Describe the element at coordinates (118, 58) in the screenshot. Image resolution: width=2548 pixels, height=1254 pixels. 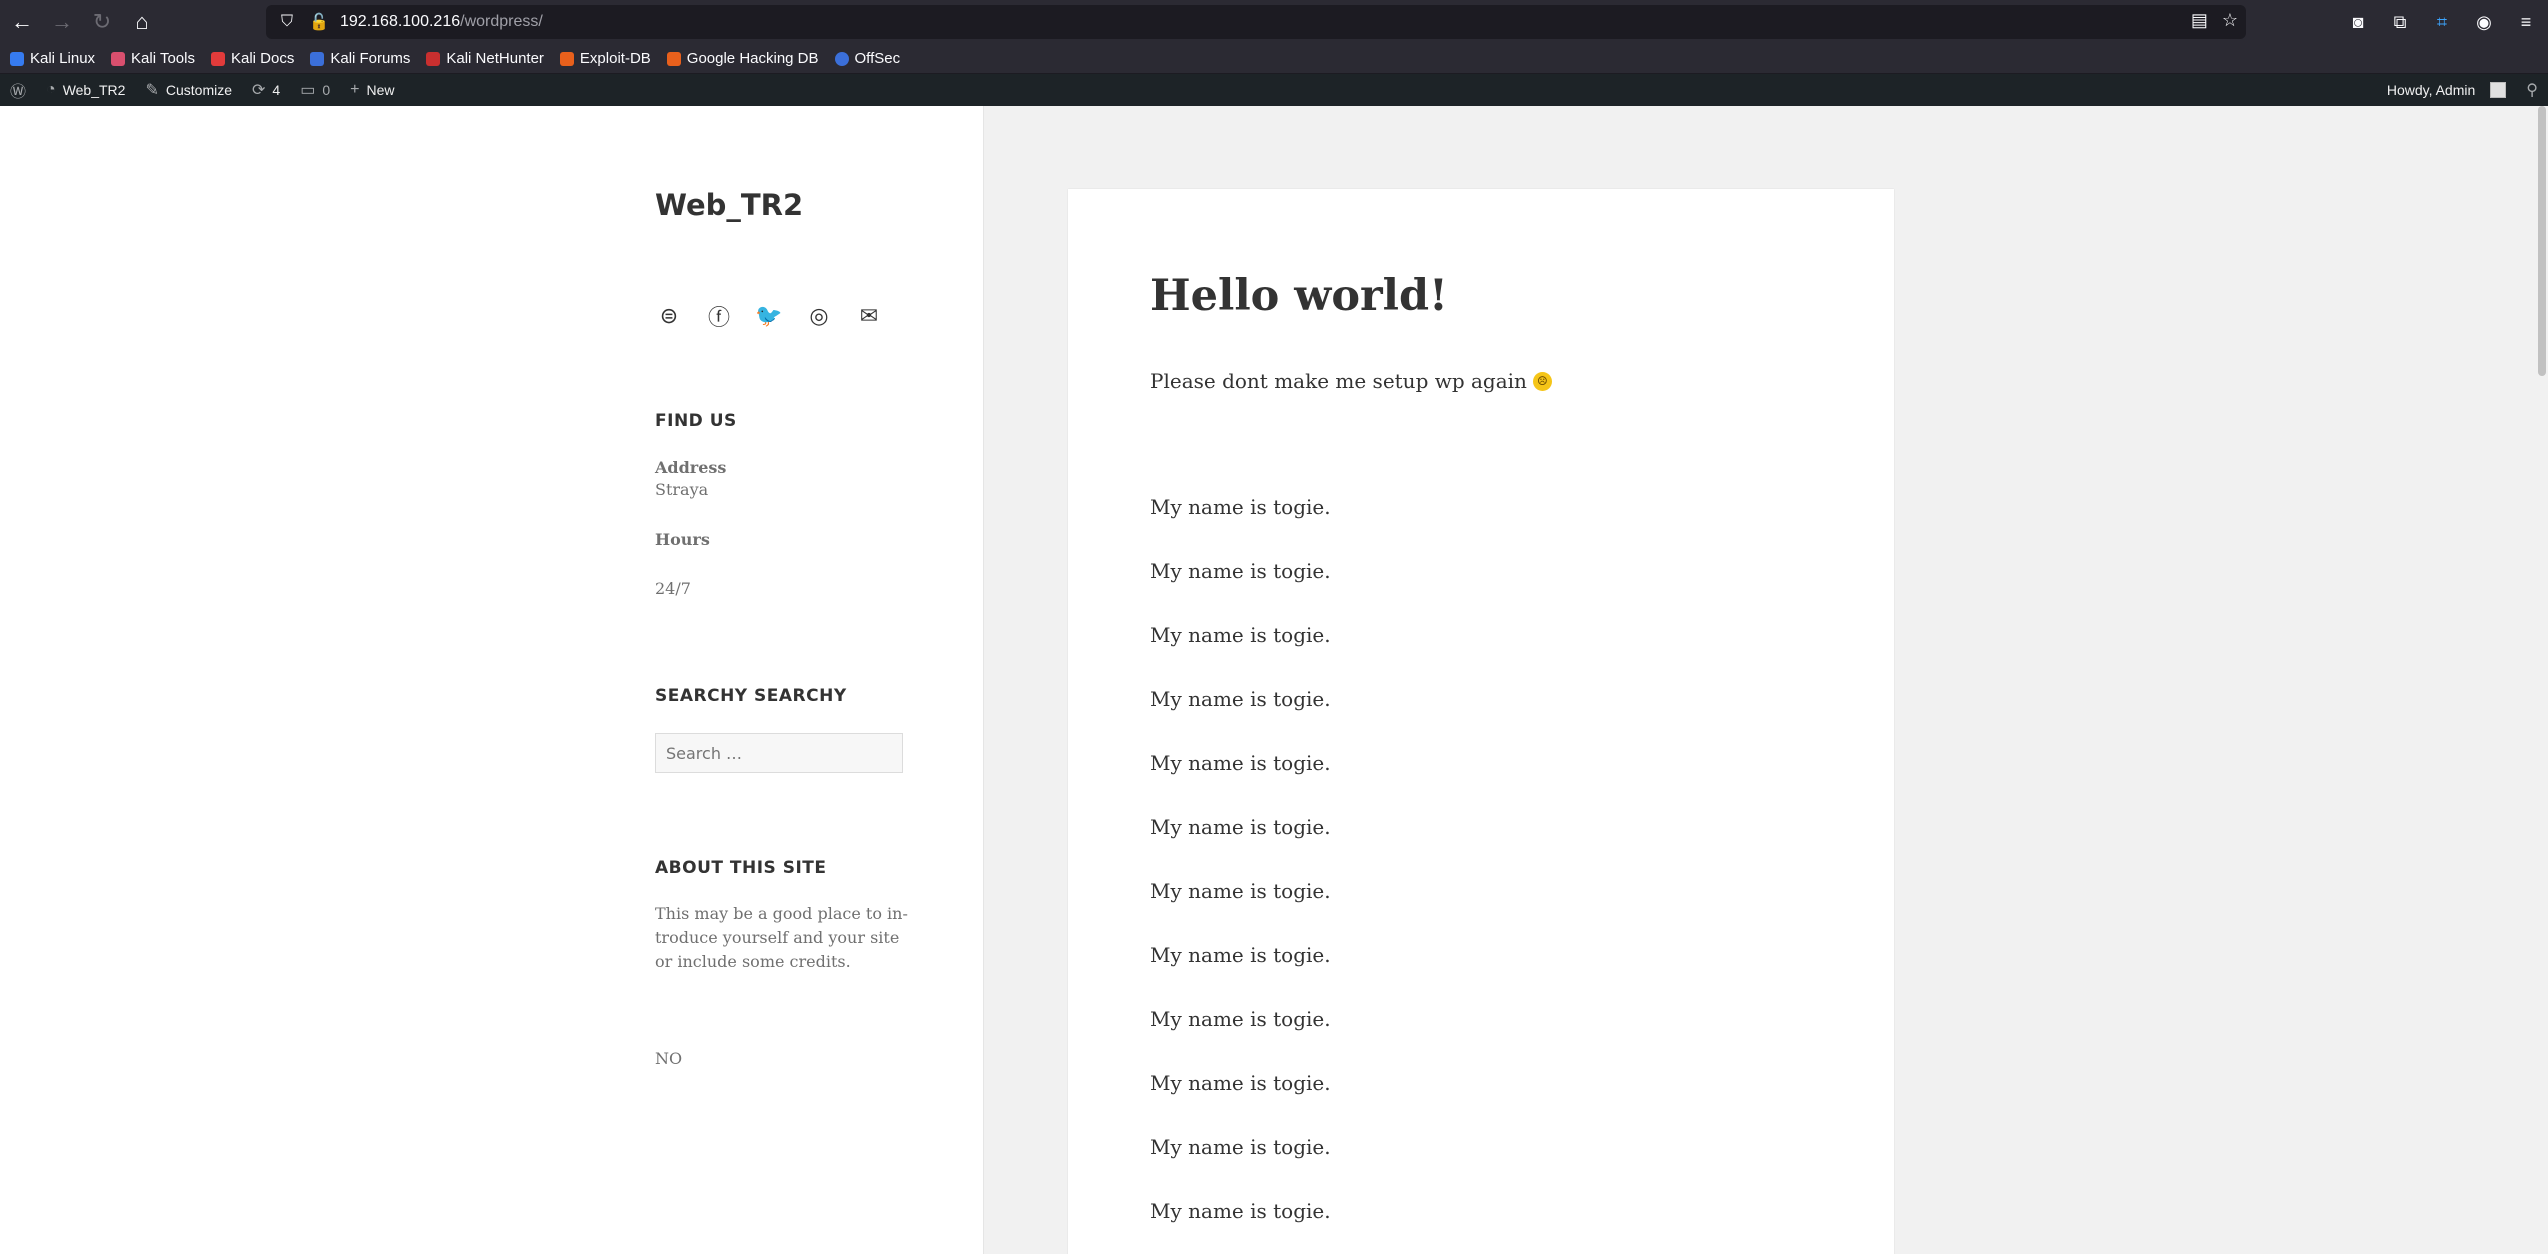
I see `kali-tools-icon` at that location.